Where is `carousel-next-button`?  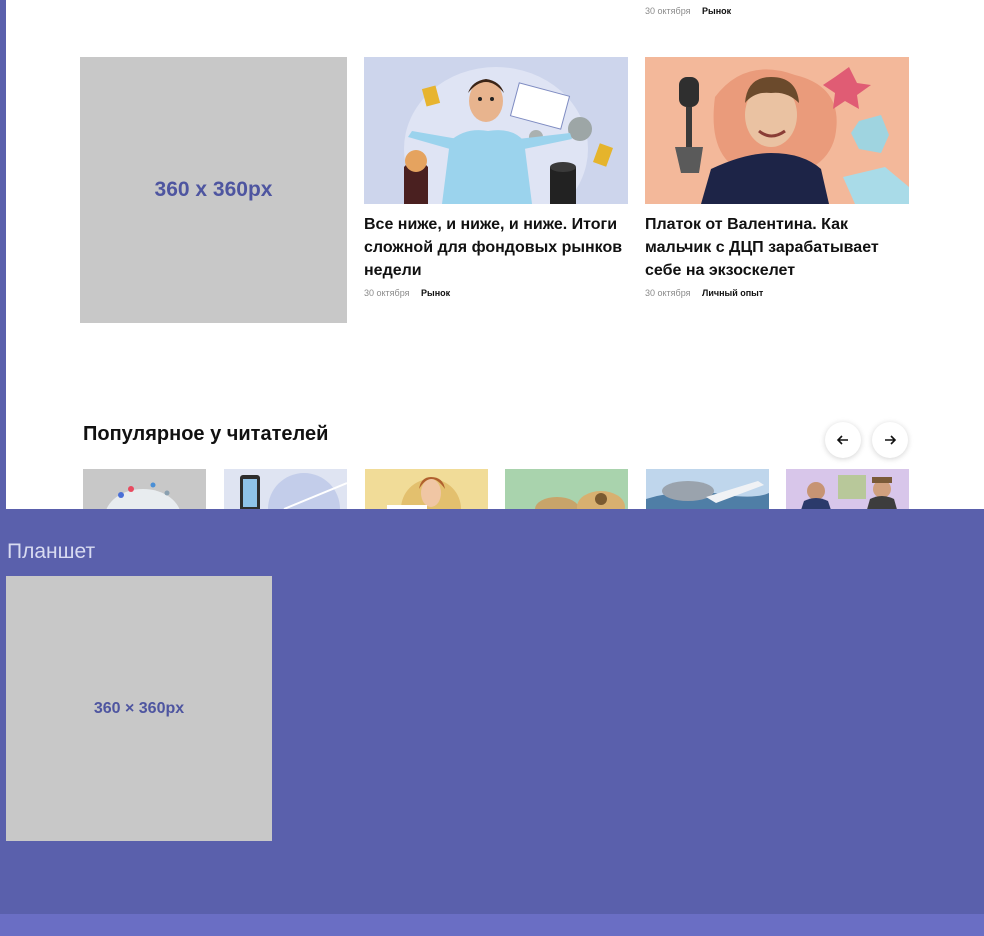
carousel-next-button is located at coordinates (890, 440).